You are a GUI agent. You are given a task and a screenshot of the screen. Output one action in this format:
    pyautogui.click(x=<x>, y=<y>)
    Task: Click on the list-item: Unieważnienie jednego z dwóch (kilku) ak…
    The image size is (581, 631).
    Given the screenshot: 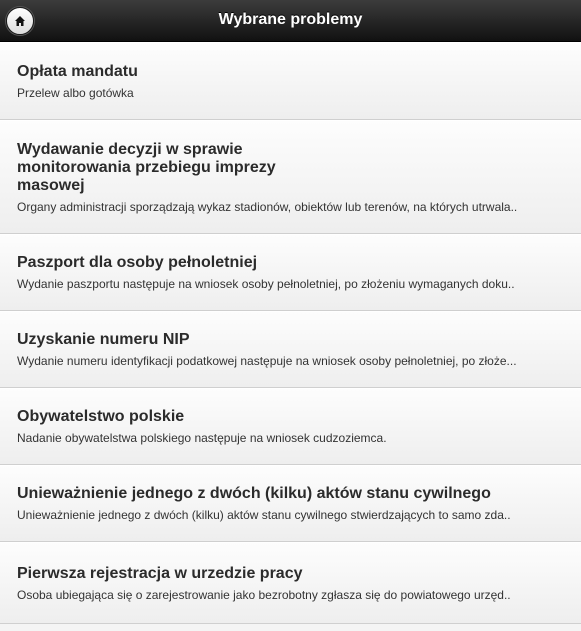 What is the action you would take?
    pyautogui.click(x=290, y=503)
    